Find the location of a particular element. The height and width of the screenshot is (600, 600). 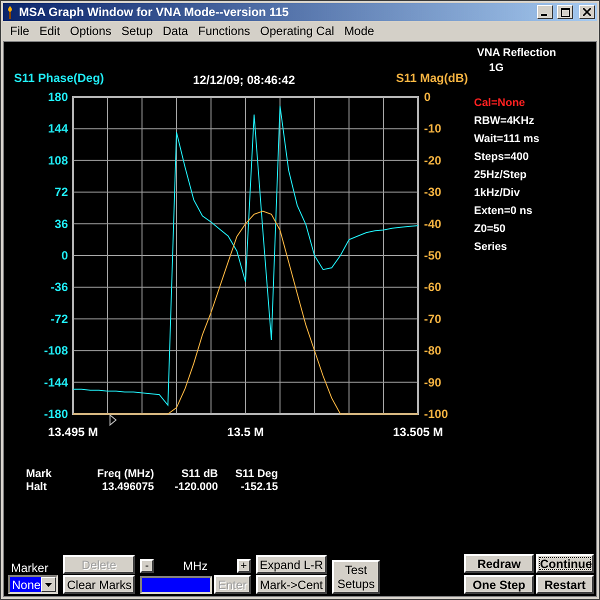

table-cell-text: -120.000 is located at coordinates (196, 487).